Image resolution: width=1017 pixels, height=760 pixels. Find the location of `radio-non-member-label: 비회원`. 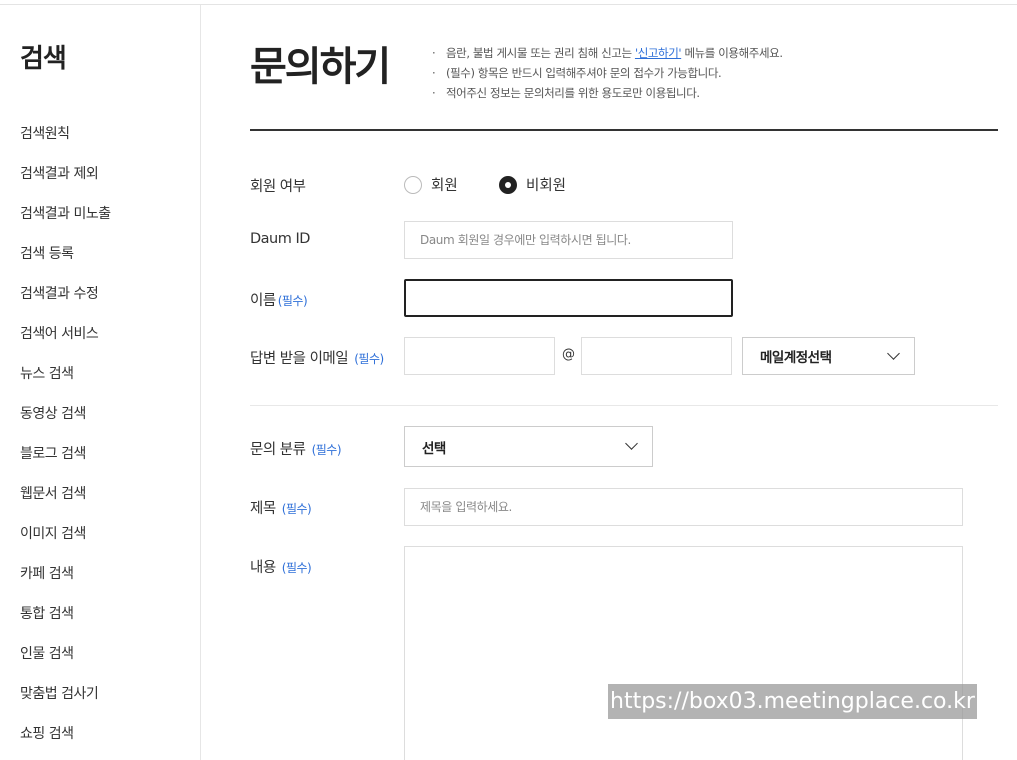

radio-non-member-label: 비회원 is located at coordinates (546, 186).